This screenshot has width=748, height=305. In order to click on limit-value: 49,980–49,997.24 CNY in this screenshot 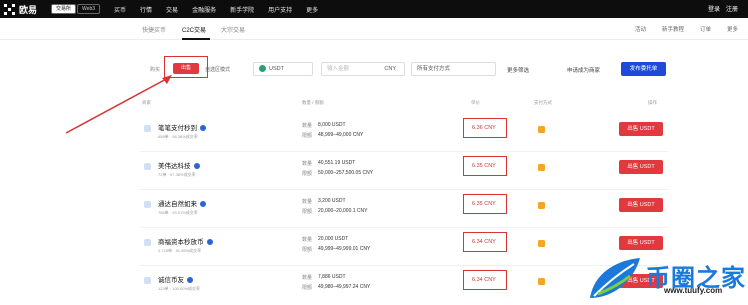, I will do `click(344, 287)`.